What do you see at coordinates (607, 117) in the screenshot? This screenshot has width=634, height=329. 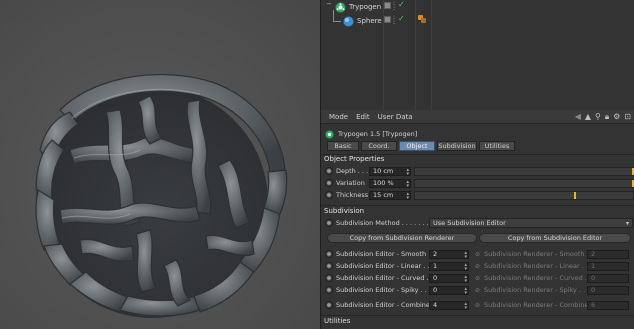 I see `lock-icon: 🔒︎` at bounding box center [607, 117].